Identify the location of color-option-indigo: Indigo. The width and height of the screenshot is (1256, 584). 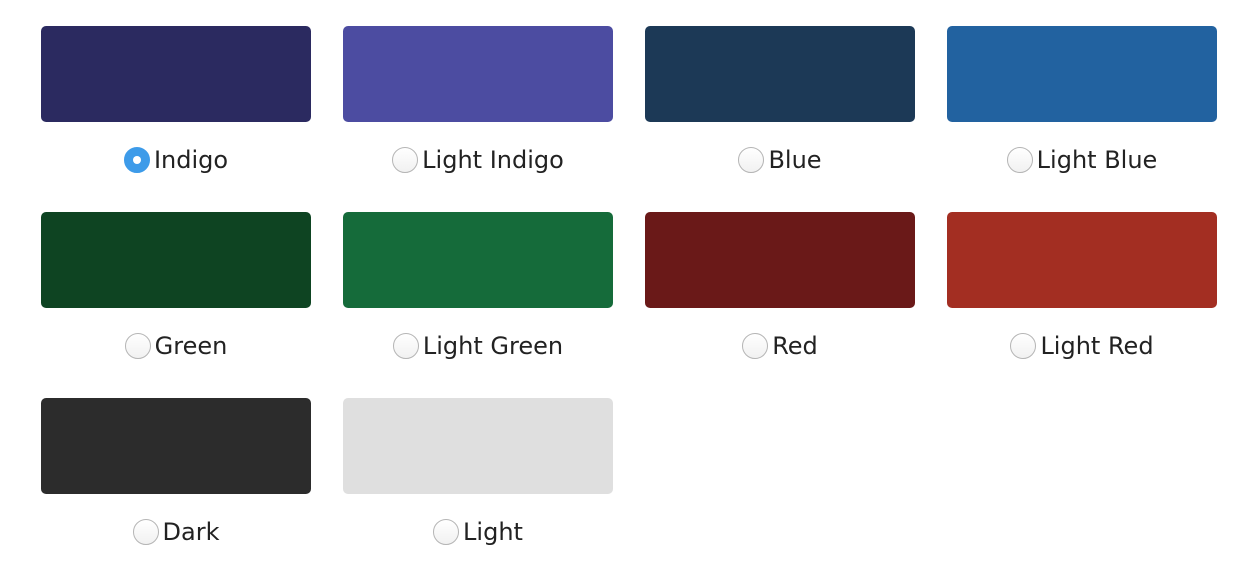
(176, 119).